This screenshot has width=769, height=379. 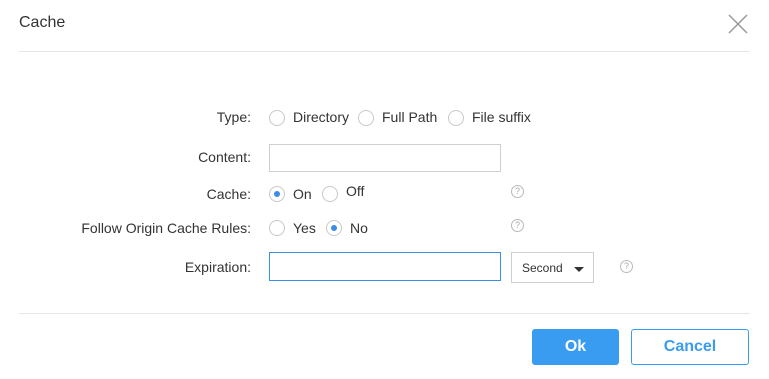 What do you see at coordinates (277, 194) in the screenshot?
I see `cache-on-radio` at bounding box center [277, 194].